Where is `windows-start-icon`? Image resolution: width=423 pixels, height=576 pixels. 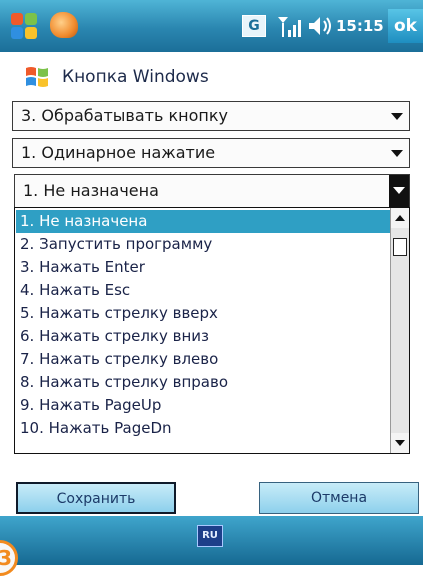
windows-start-icon is located at coordinates (25, 26).